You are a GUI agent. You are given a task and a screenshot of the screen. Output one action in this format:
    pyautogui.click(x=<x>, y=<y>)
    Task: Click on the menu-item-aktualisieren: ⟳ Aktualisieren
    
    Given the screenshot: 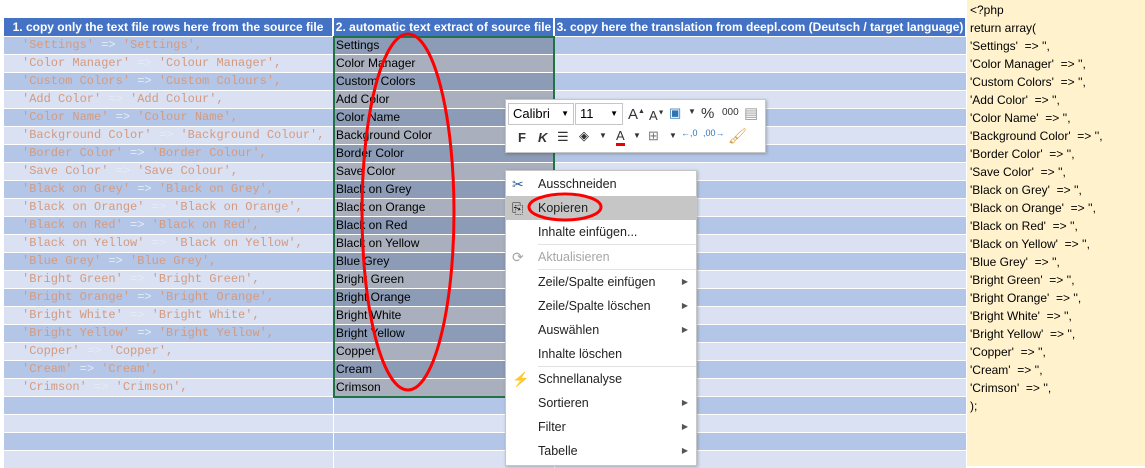 What is the action you would take?
    pyautogui.click(x=601, y=257)
    